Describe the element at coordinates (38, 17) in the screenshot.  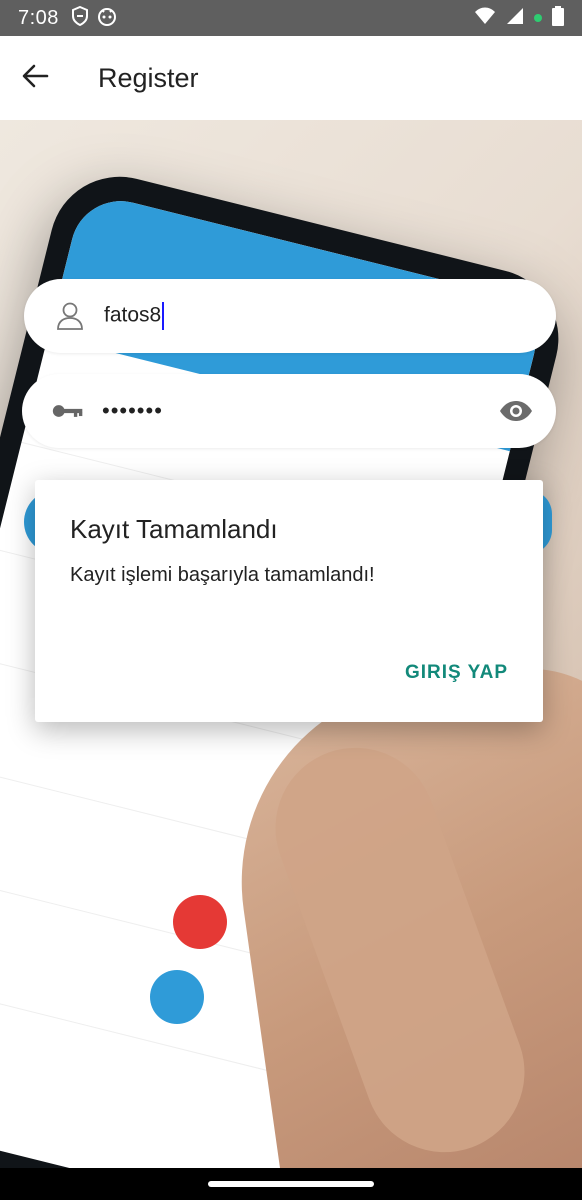
I see `status-time: 7:08` at that location.